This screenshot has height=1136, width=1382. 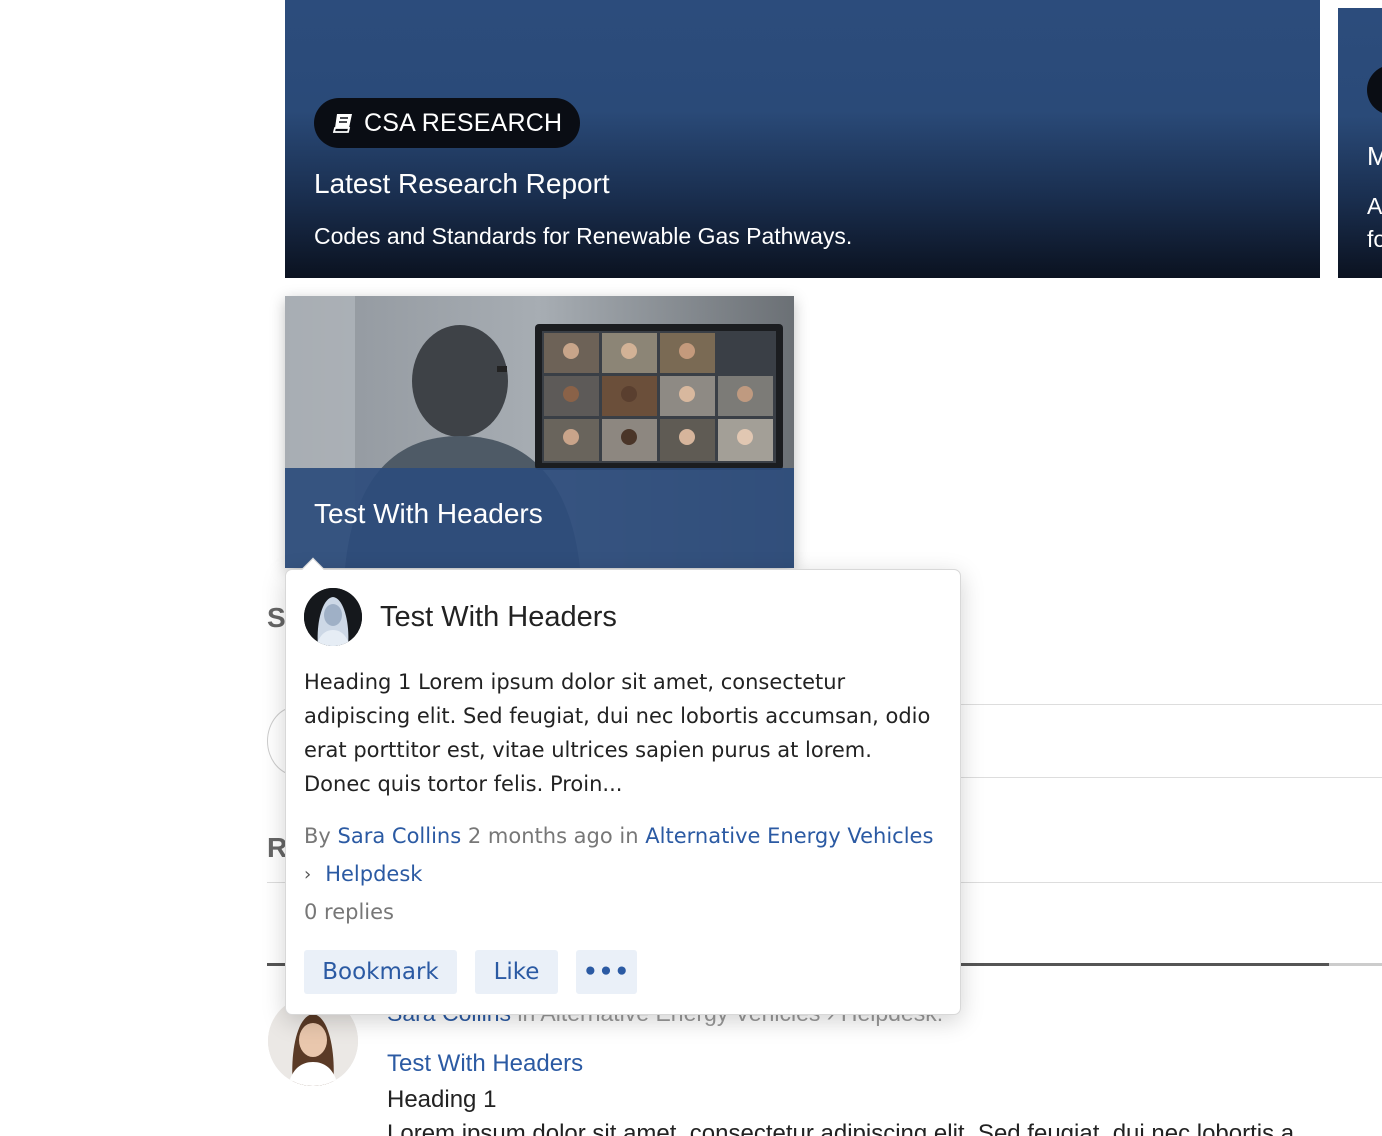 I want to click on category-badge-label: CSA RESEARCH, so click(x=463, y=122).